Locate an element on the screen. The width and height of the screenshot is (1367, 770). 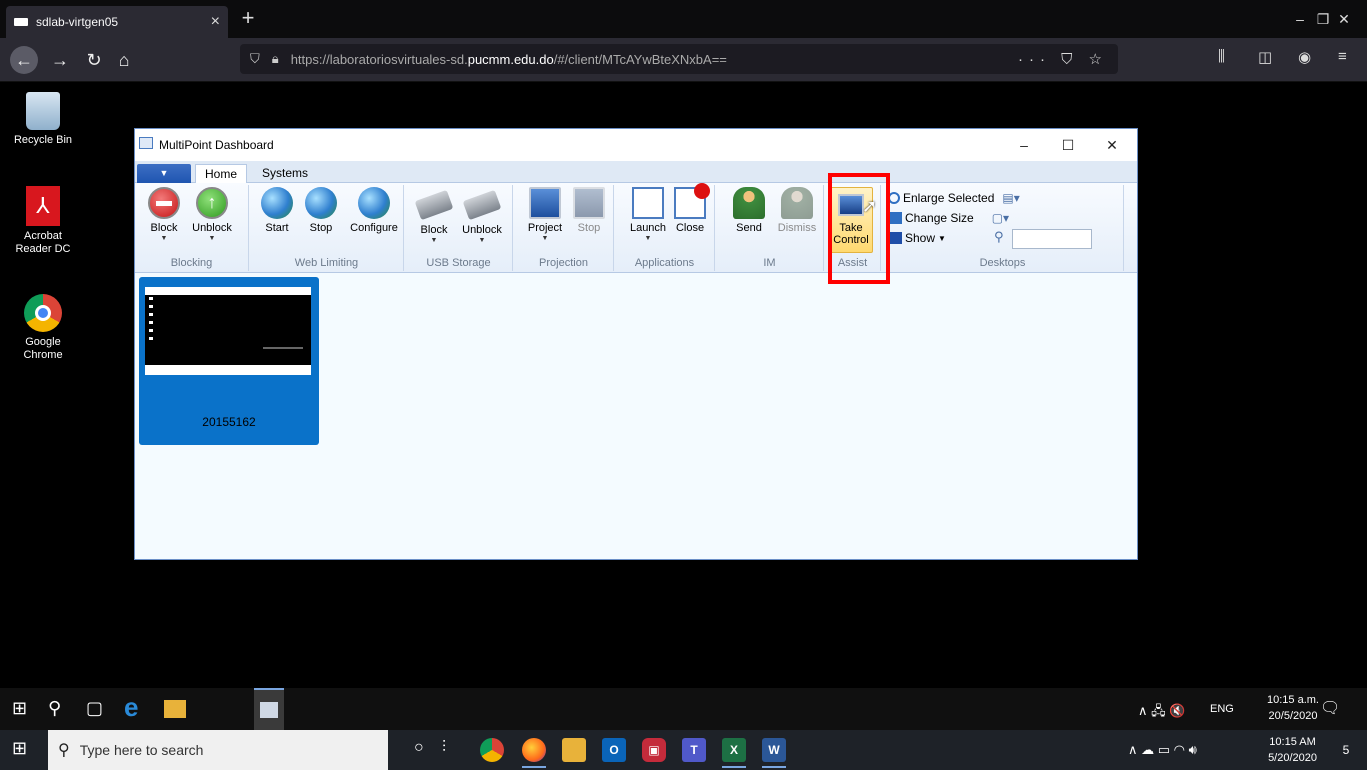
globe-gear-icon is located at coordinates (374, 203).